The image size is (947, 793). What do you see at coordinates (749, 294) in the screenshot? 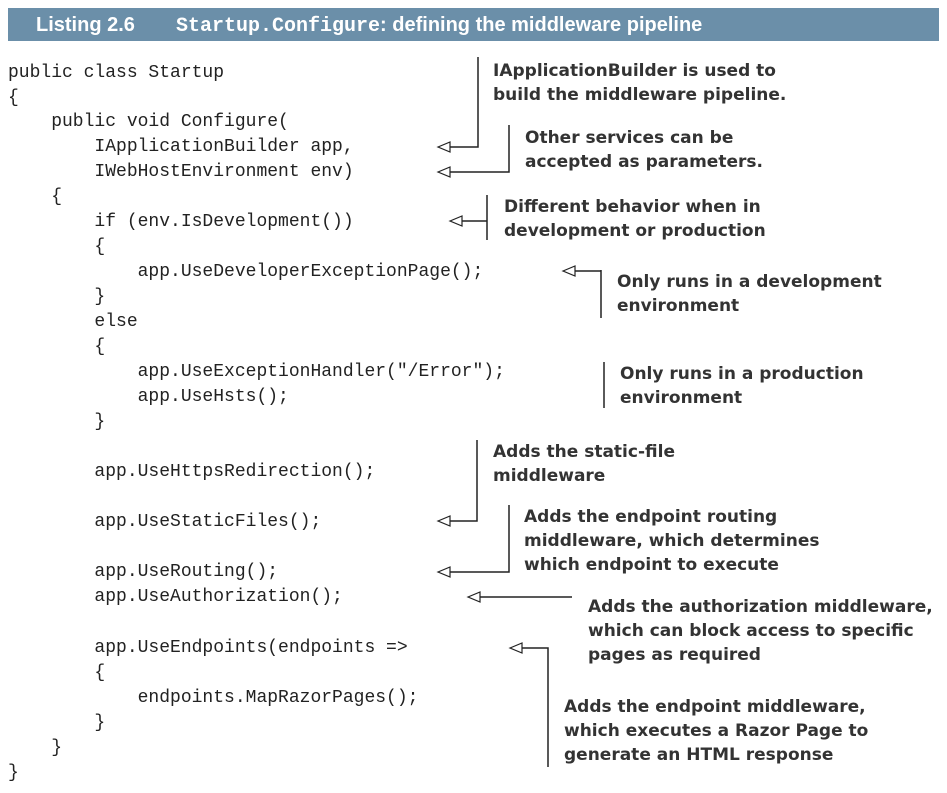
I see `annotation-development-only: Only runs in a development environment` at bounding box center [749, 294].